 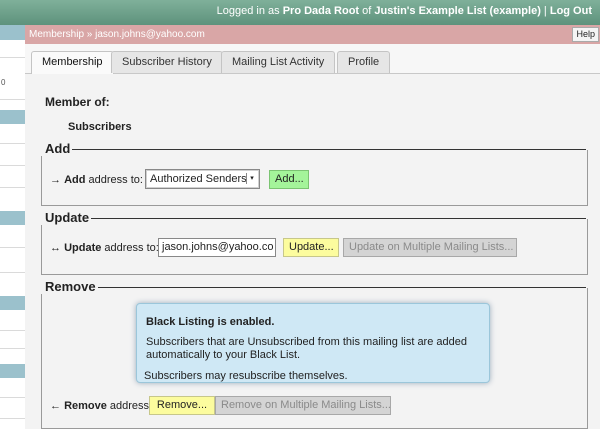 What do you see at coordinates (364, 62) in the screenshot?
I see `tab-profile: Profile` at bounding box center [364, 62].